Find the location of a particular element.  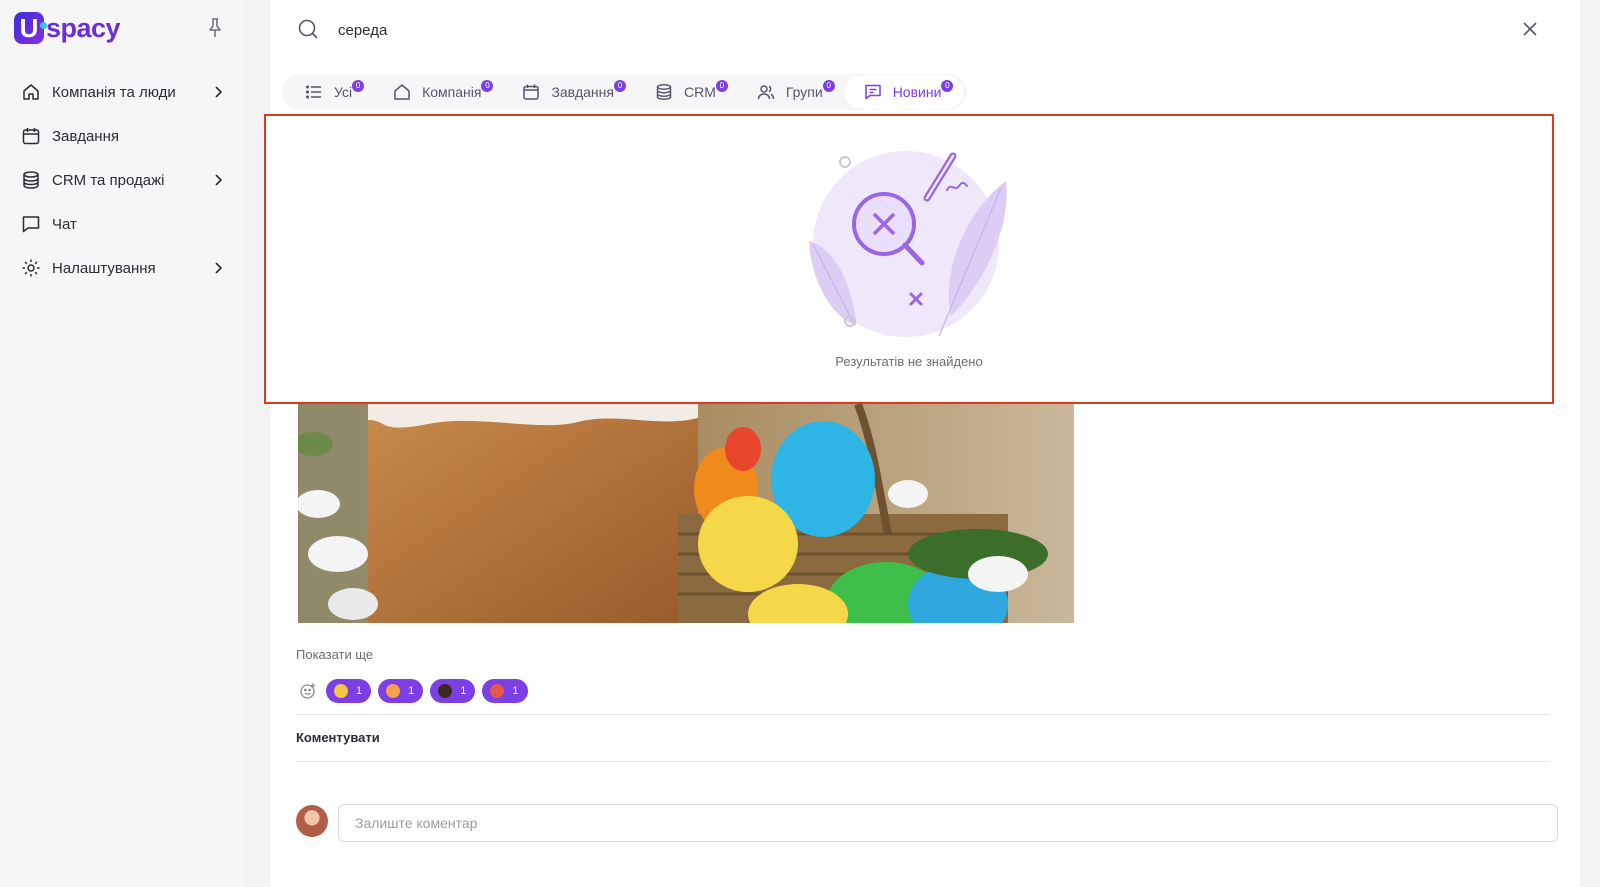

tab-company: Компанія 0 is located at coordinates (438, 92).